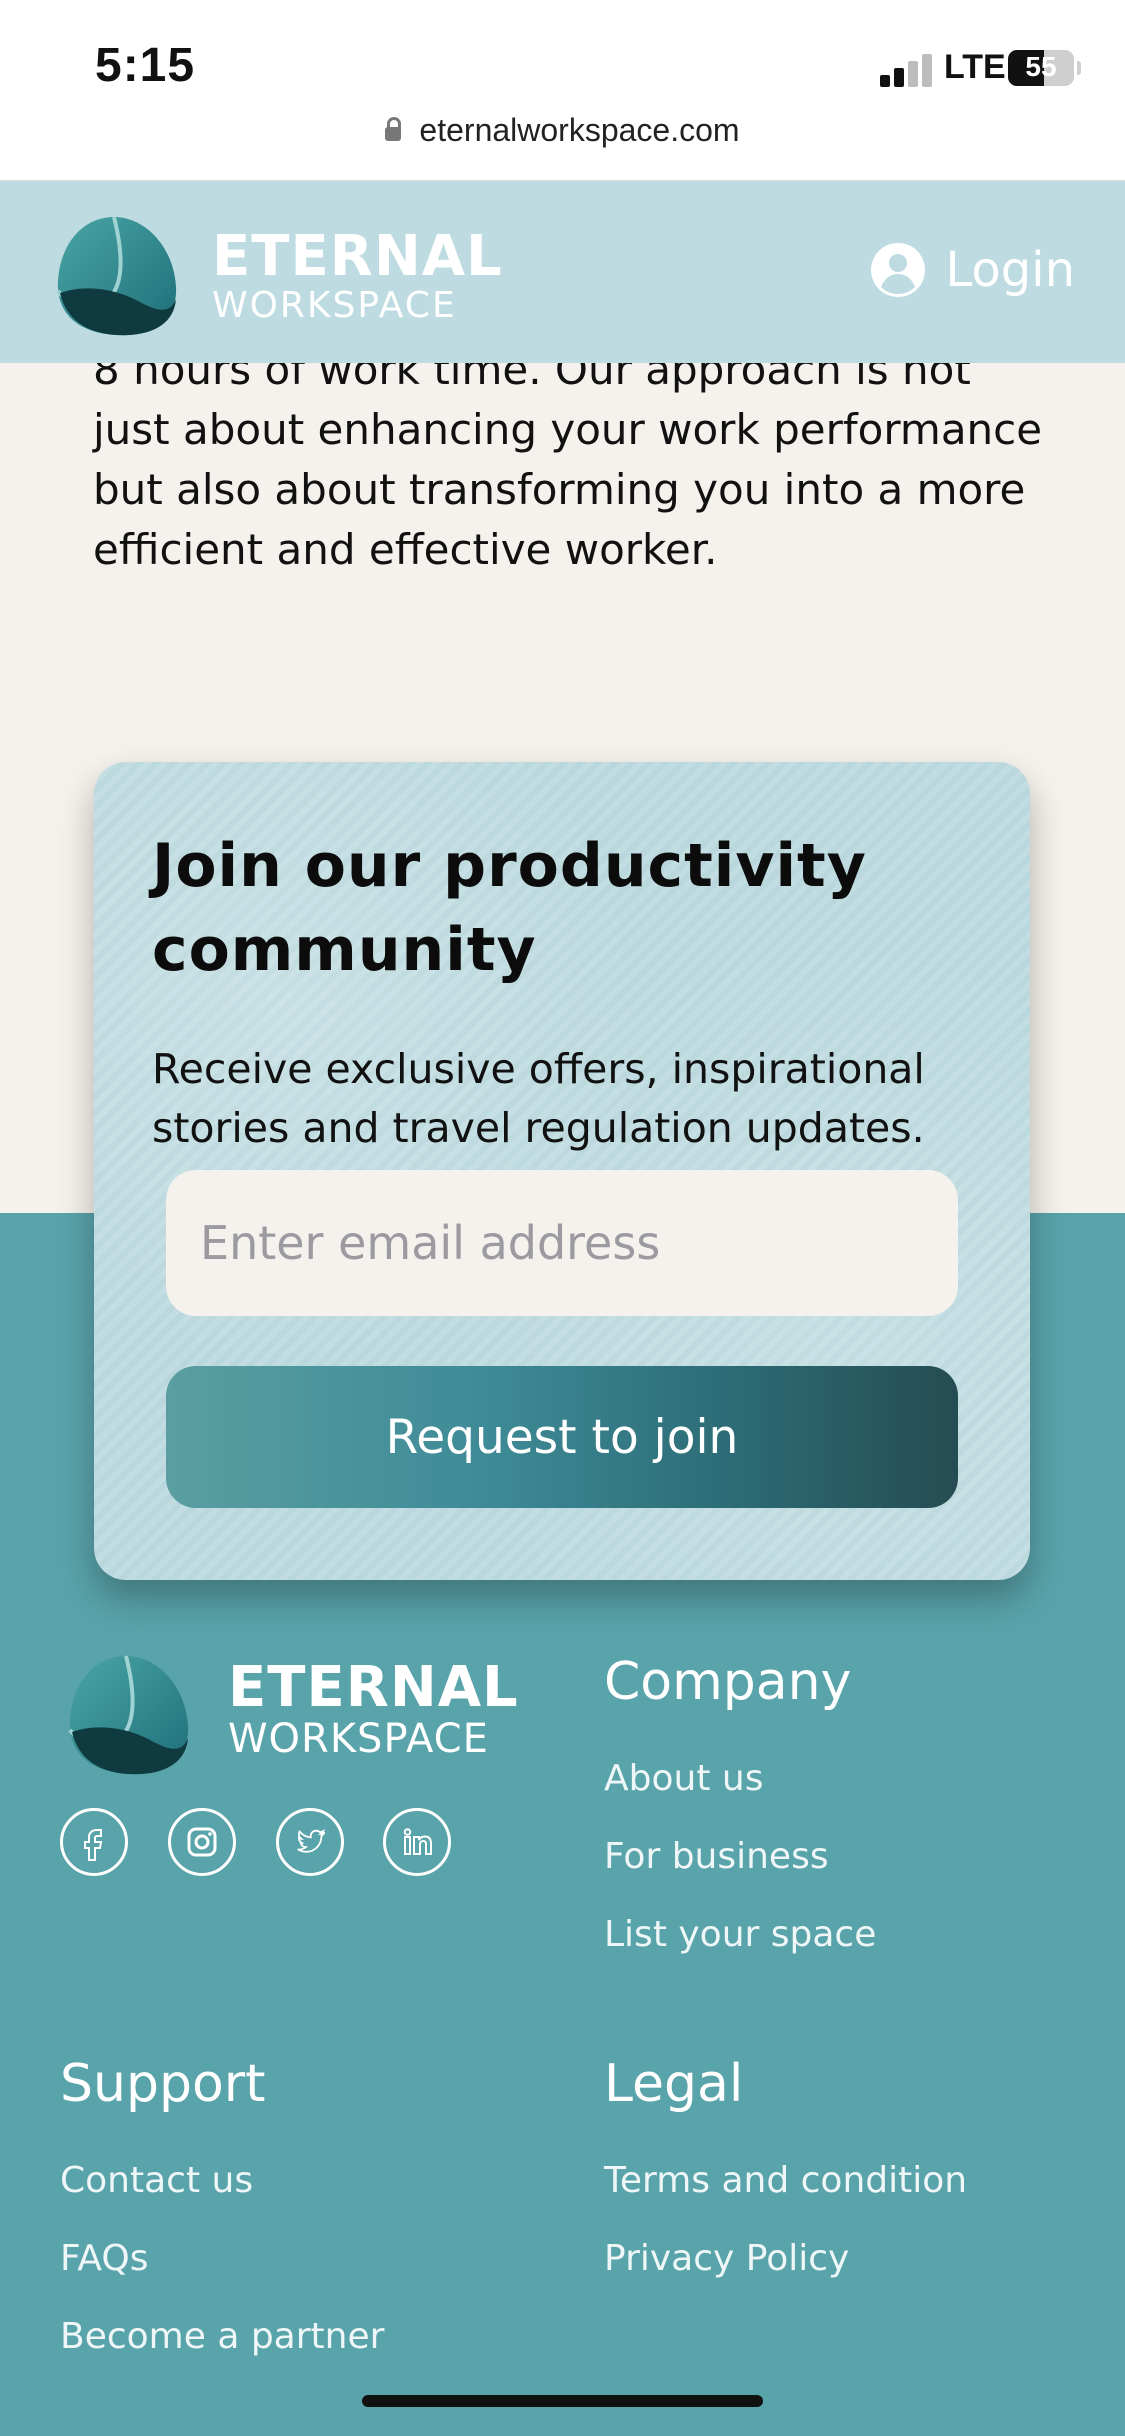  I want to click on status-bar: 5:15 LTE 55 eternalworkspace.com, so click(562, 90).